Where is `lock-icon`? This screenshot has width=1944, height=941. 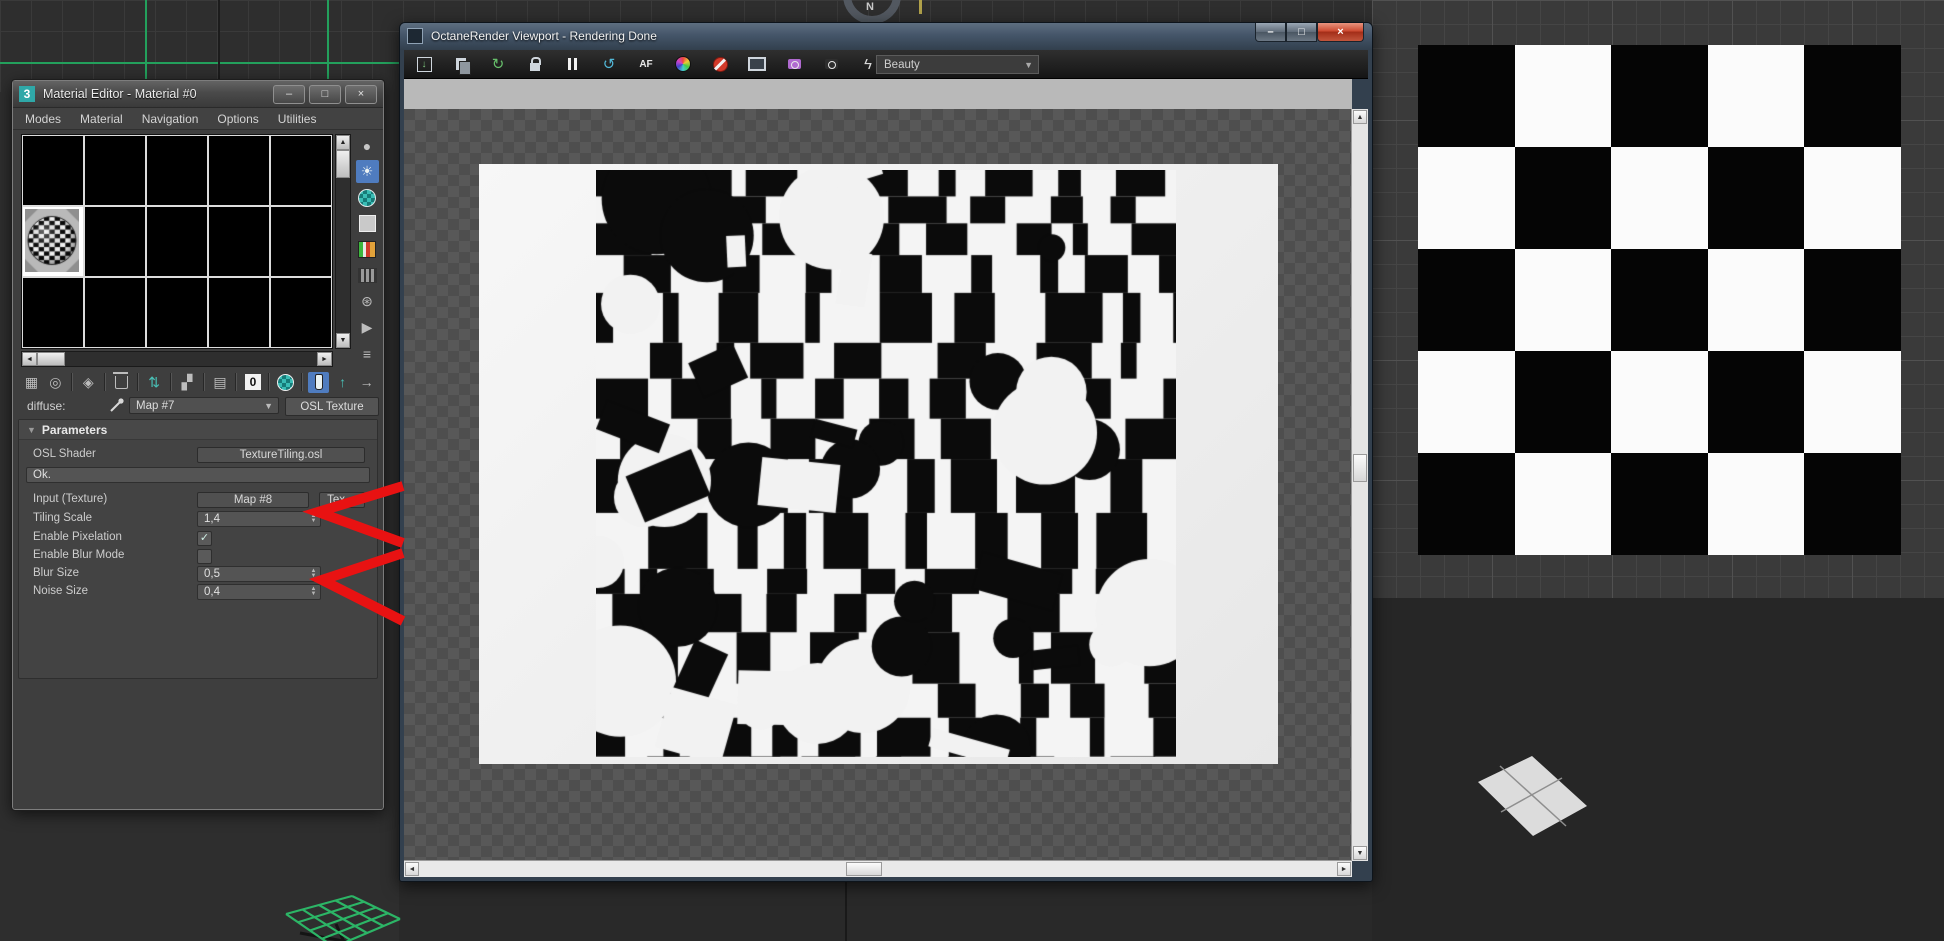
lock-icon is located at coordinates (535, 64).